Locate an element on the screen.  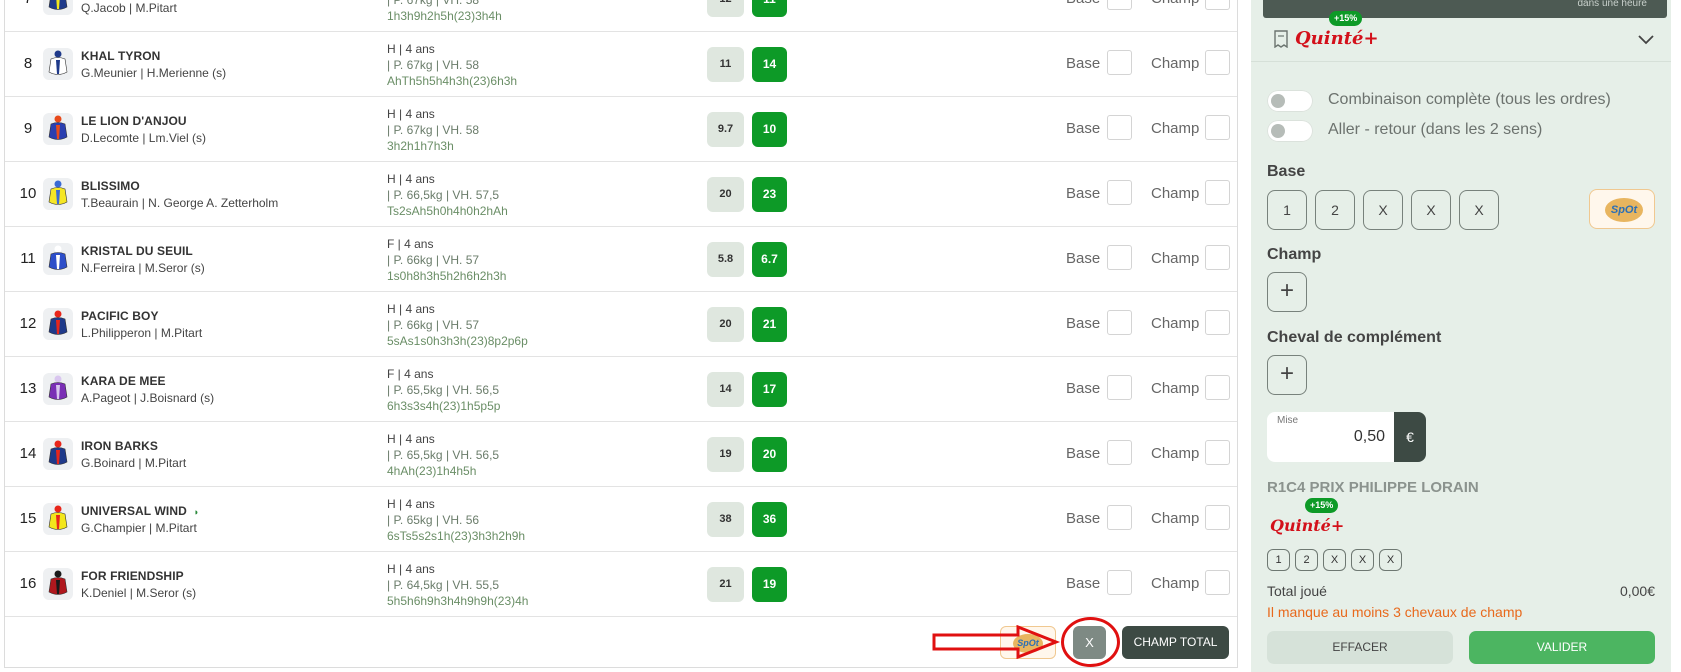
horse-name: BLISSIMO is located at coordinates (110, 186).